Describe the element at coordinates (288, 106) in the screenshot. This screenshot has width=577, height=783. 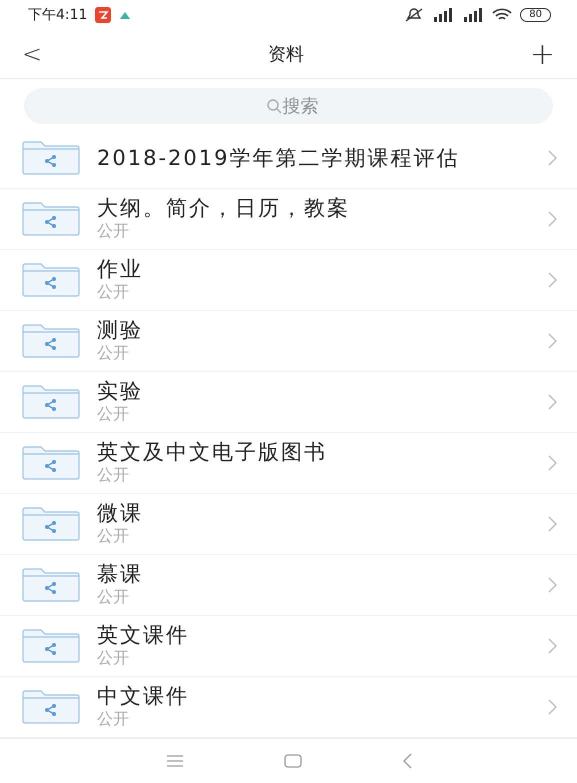
I see `search-field: 搜索` at that location.